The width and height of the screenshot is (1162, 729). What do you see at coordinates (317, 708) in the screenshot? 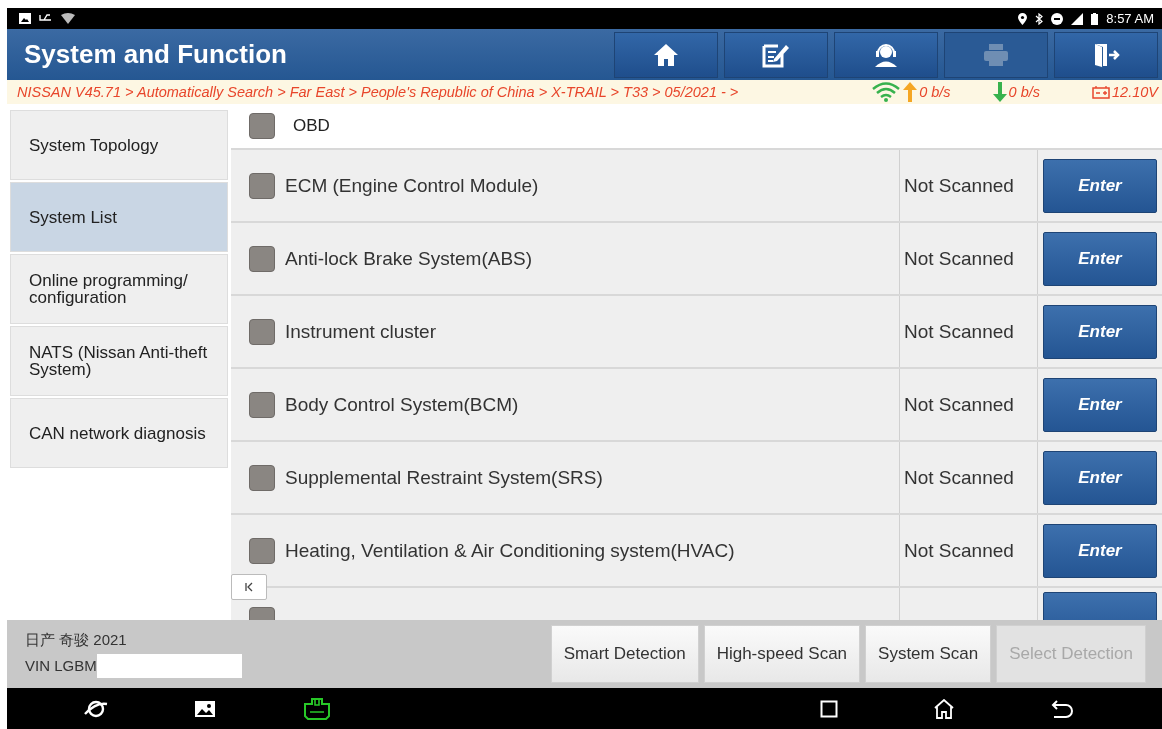
I see `vci-connector-icon` at bounding box center [317, 708].